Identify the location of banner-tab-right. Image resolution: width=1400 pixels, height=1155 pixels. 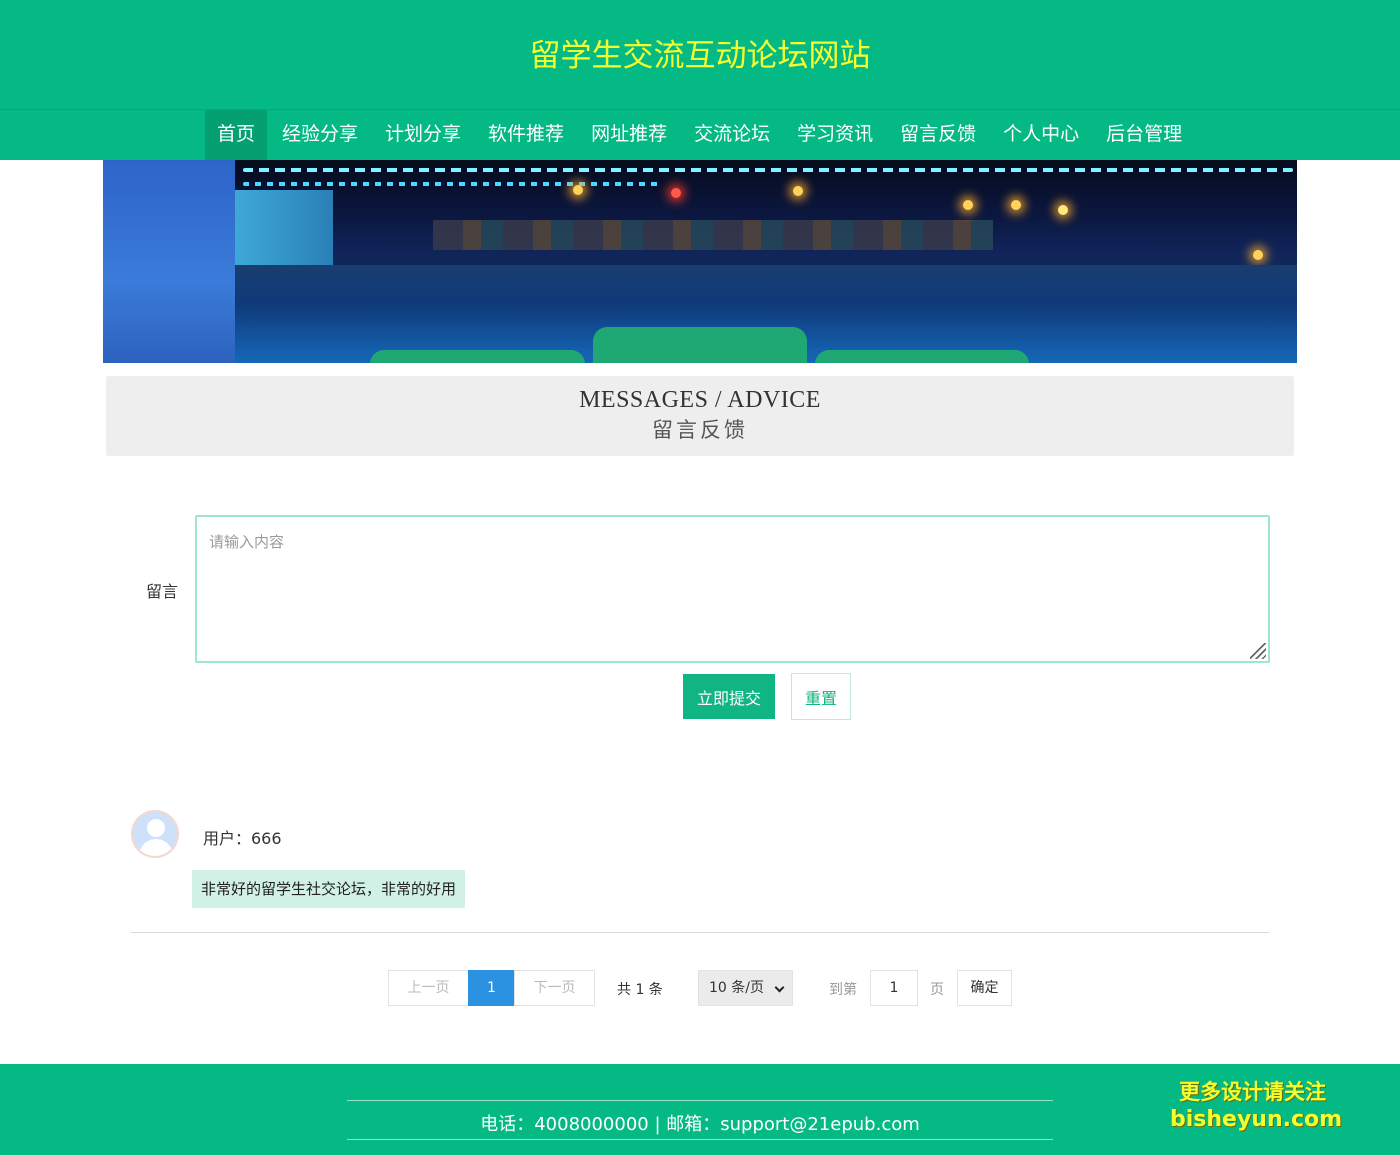
(922, 356).